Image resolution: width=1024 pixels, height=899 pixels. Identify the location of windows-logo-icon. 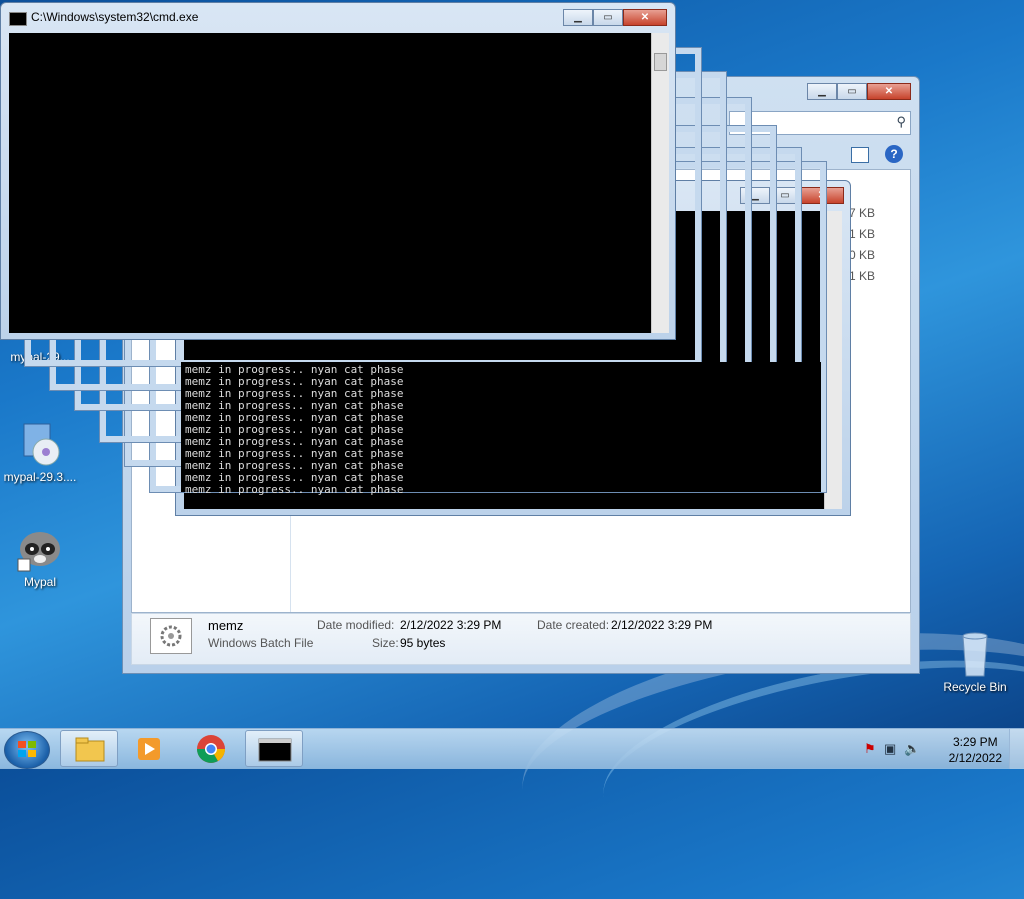
(27, 749).